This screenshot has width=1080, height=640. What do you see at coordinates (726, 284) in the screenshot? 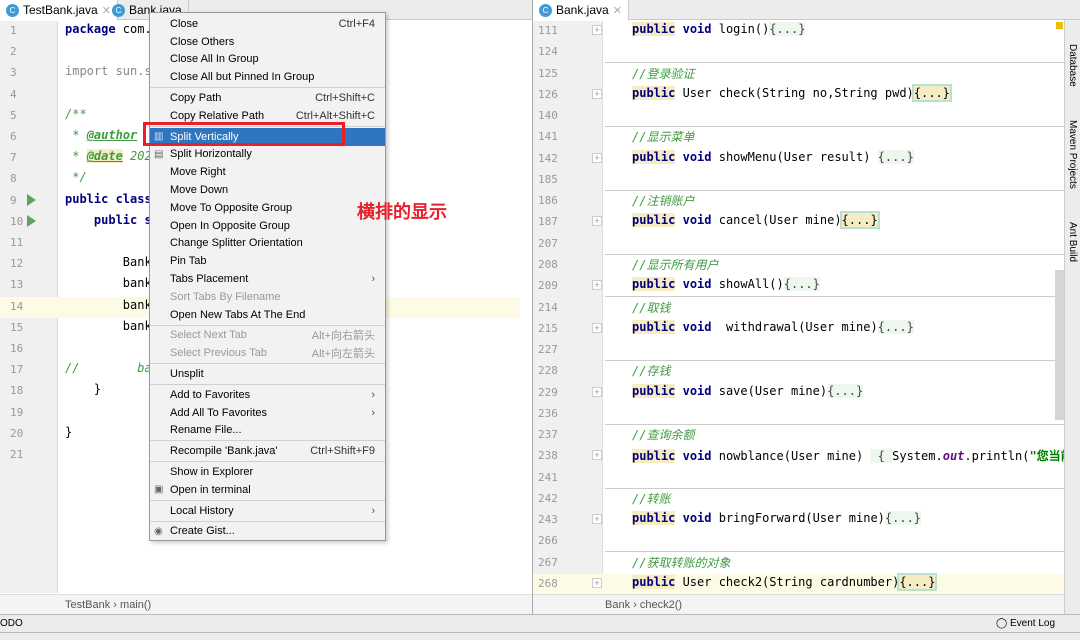
I see `code-line: public void showAll(){...}` at bounding box center [726, 284].